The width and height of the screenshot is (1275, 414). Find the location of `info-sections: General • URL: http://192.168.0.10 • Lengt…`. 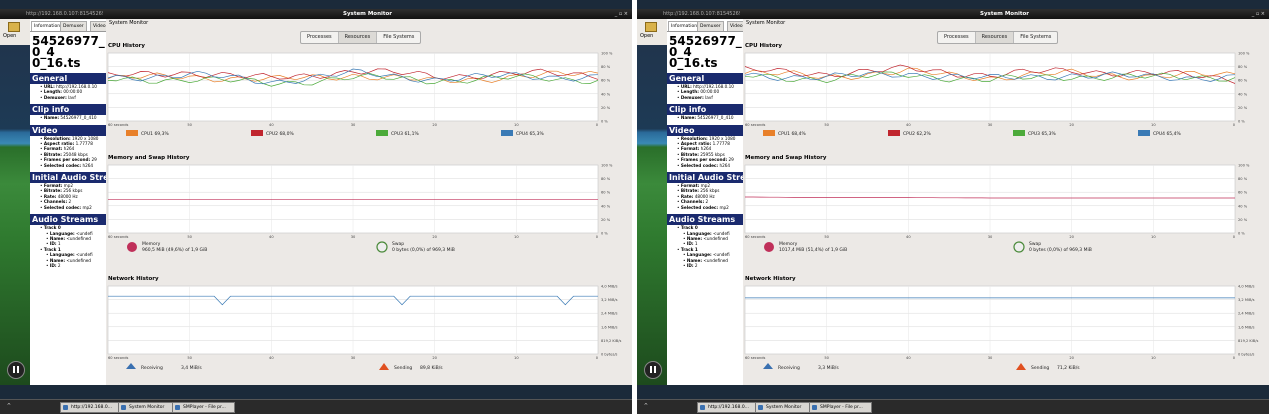

info-sections: General • URL: http://192.168.0.10 • Lengt… is located at coordinates (68, 170).